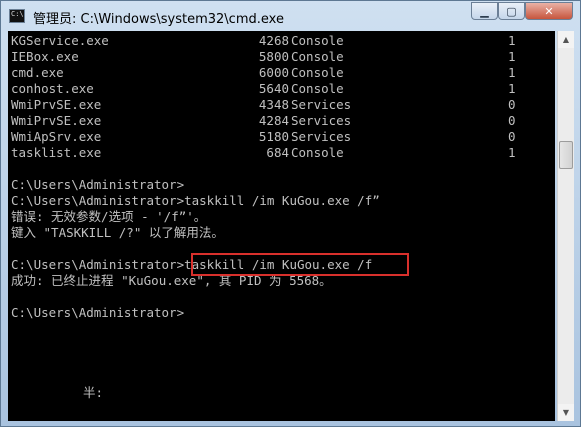 The height and width of the screenshot is (427, 581). What do you see at coordinates (56, 136) in the screenshot?
I see `process-name: WmiApSrv.exe` at bounding box center [56, 136].